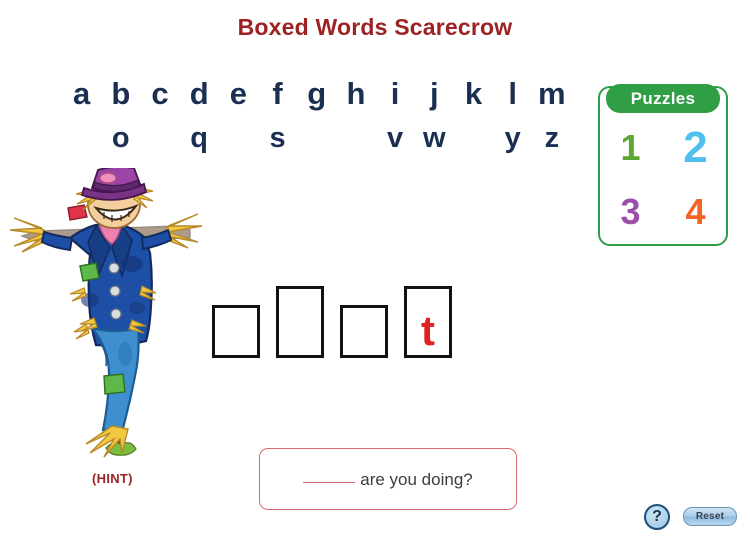 The height and width of the screenshot is (548, 750). Describe the element at coordinates (695, 212) in the screenshot. I see `puzzle-button-4: 4` at that location.